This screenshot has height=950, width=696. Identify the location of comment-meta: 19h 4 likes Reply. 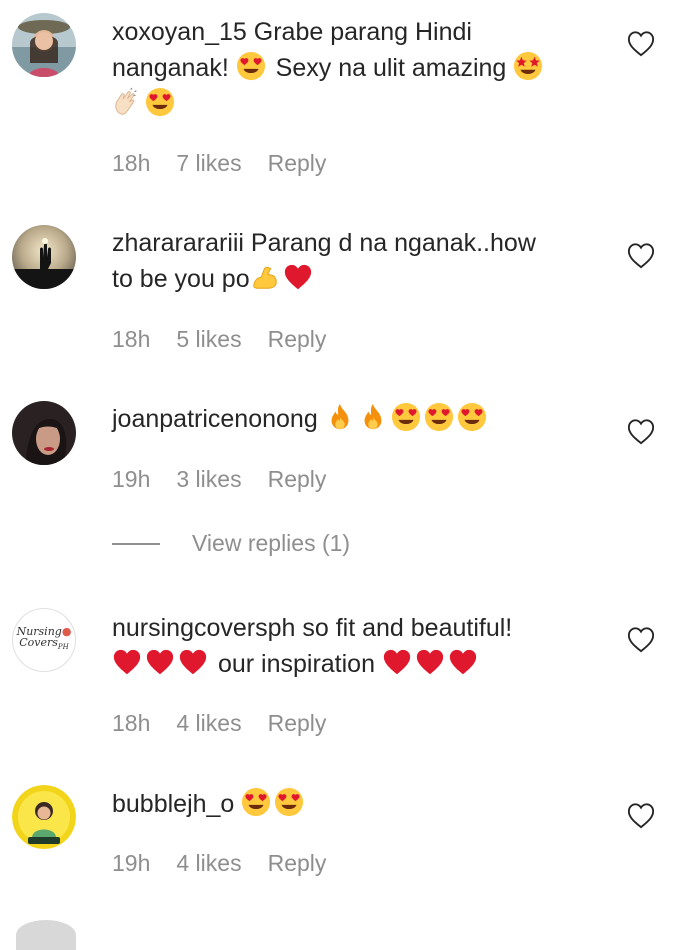
(219, 863).